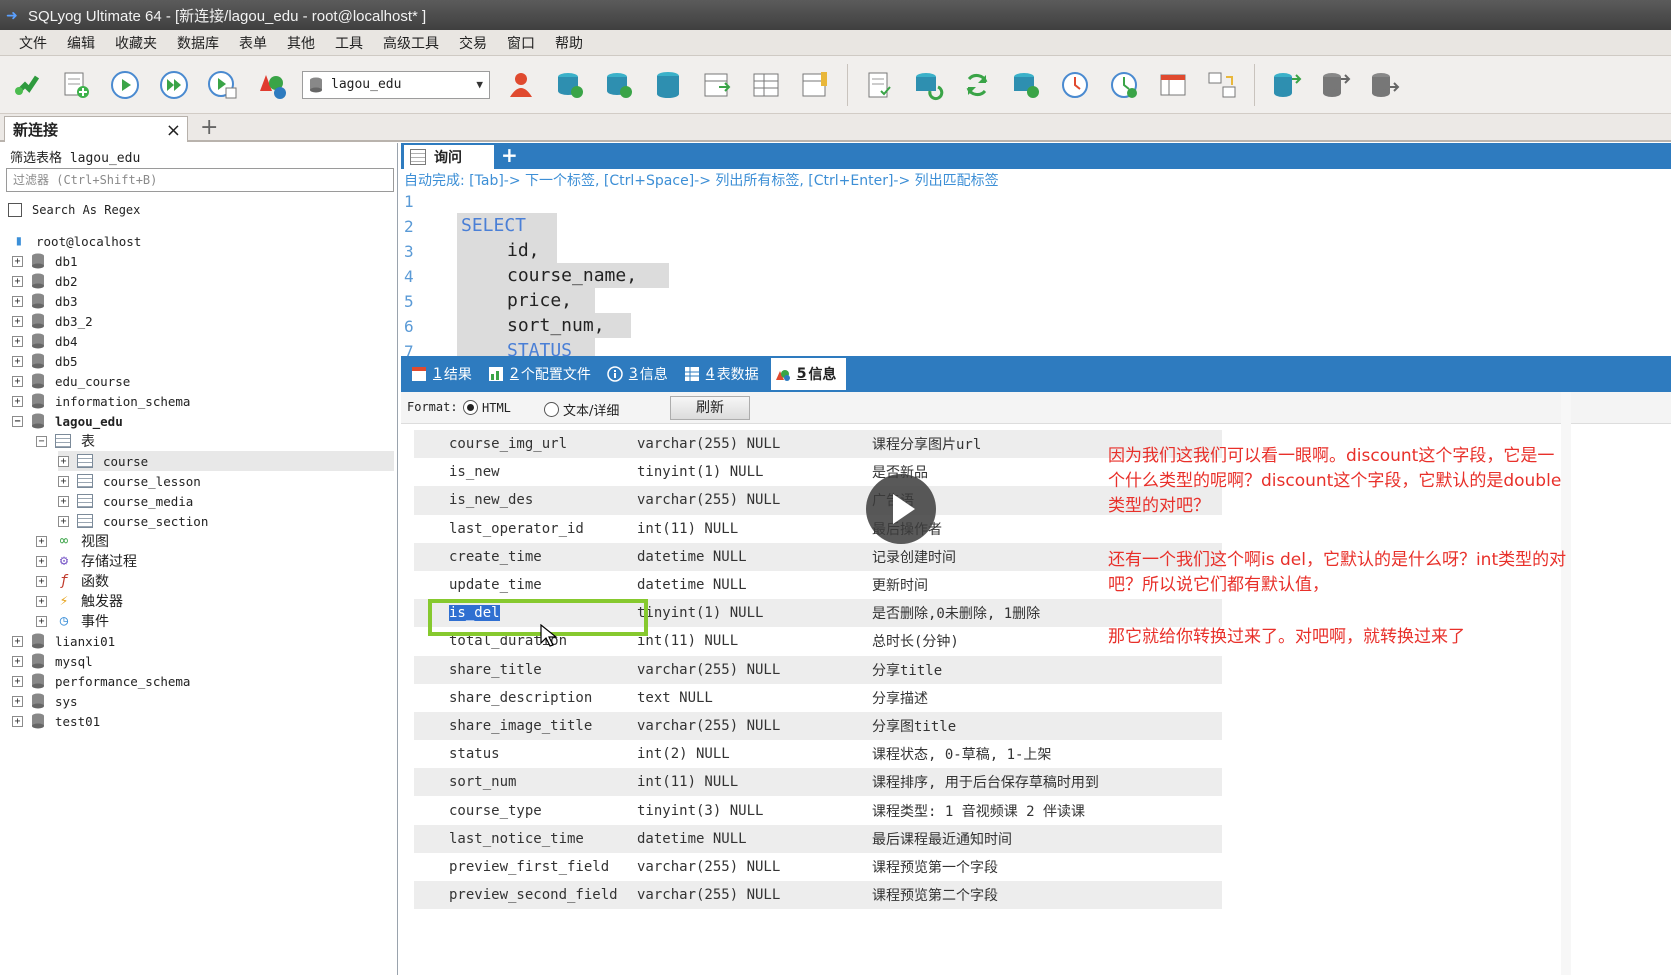 Image resolution: width=1671 pixels, height=975 pixels. I want to click on scheduler-icon, so click(1075, 85).